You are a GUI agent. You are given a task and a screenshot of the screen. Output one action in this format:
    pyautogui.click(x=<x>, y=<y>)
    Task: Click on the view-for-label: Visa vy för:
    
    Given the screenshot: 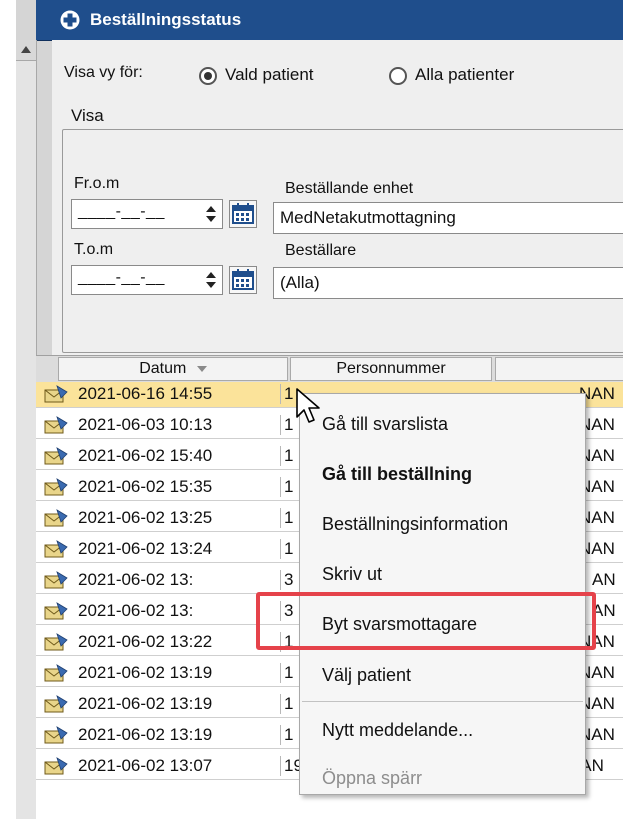 What is the action you would take?
    pyautogui.click(x=103, y=72)
    